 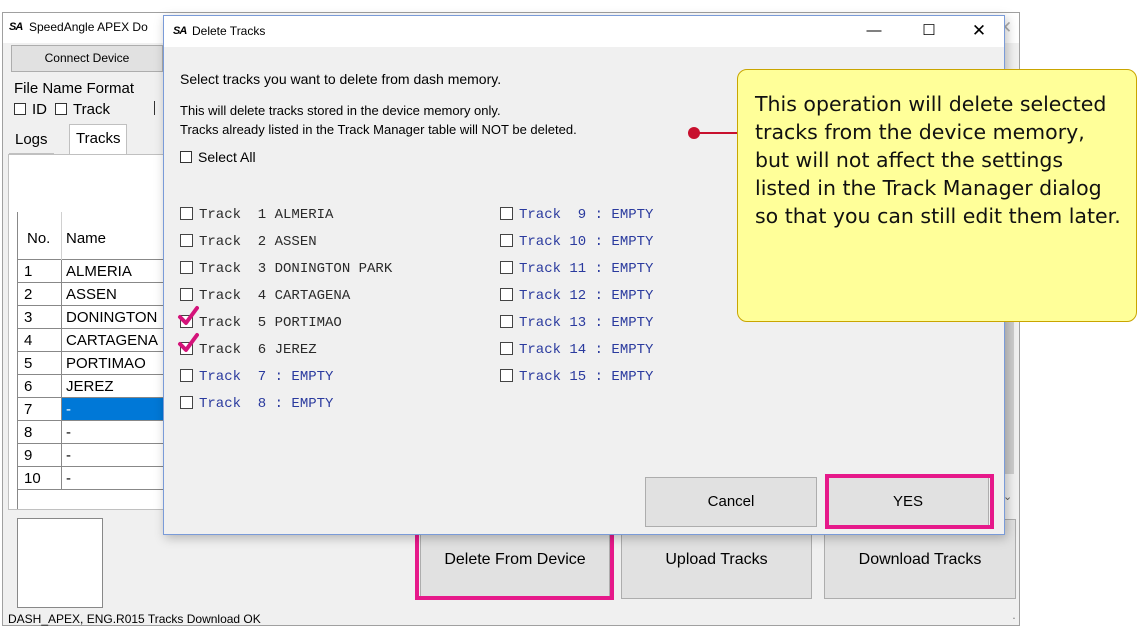 I want to click on track-label: Track 1 ALMERIA, so click(x=266, y=215).